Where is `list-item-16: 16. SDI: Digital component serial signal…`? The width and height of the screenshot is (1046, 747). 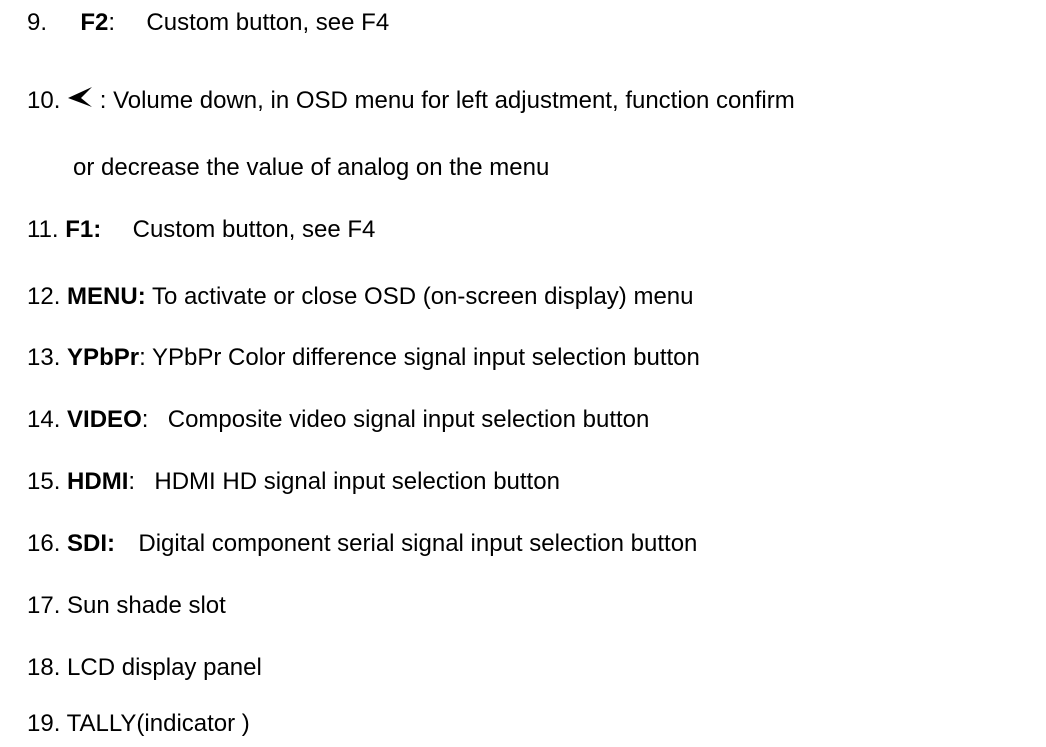 list-item-16: 16. SDI: Digital component serial signal… is located at coordinates (362, 544).